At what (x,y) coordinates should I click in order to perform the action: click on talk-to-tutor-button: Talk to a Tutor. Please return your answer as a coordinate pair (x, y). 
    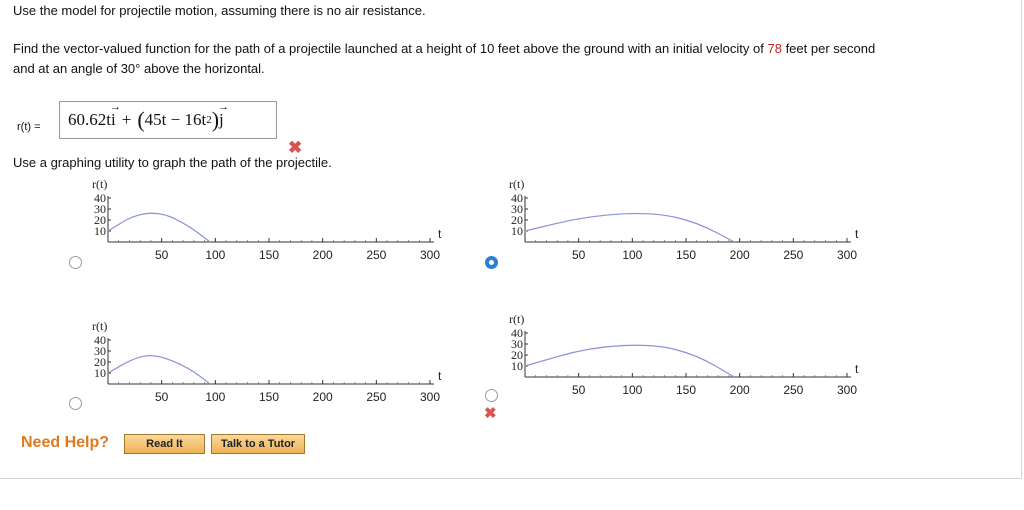
    Looking at the image, I should click on (258, 444).